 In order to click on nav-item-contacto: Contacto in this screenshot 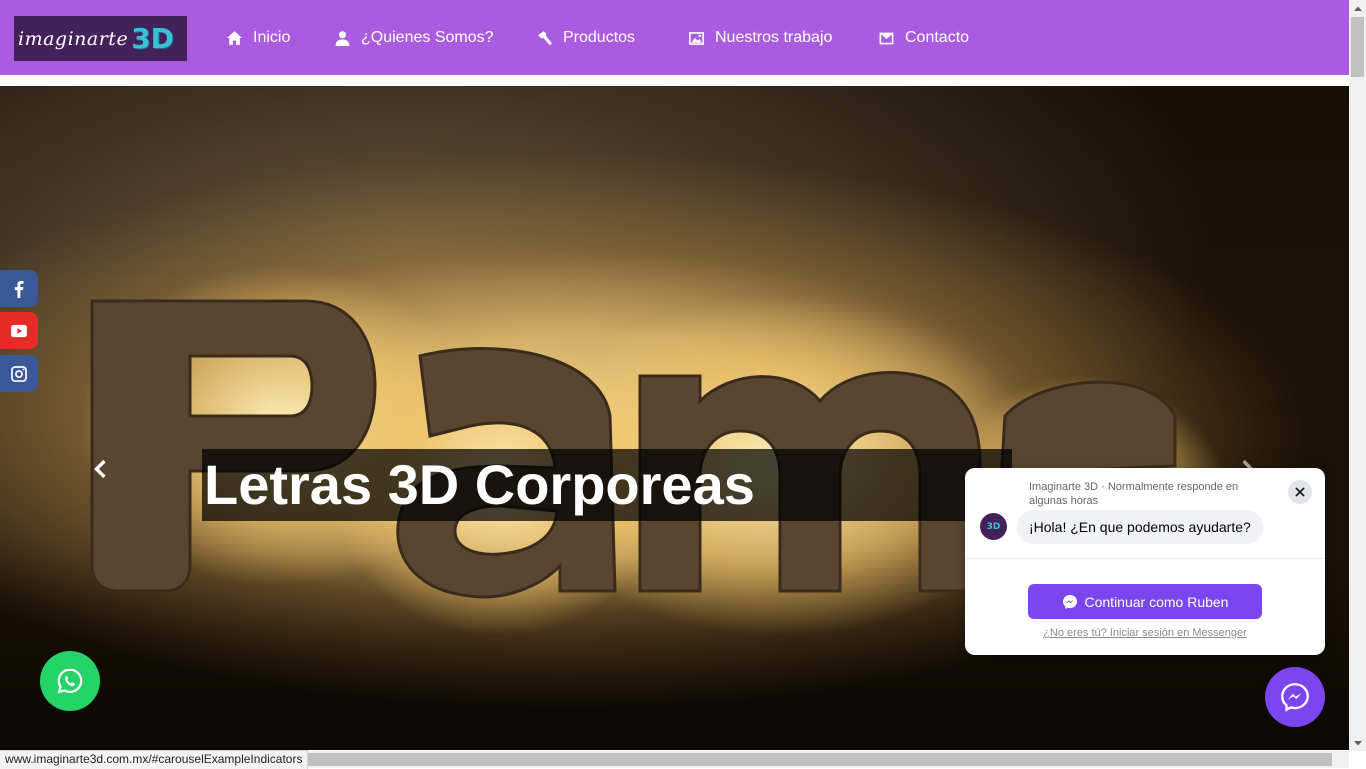, I will do `click(923, 38)`.